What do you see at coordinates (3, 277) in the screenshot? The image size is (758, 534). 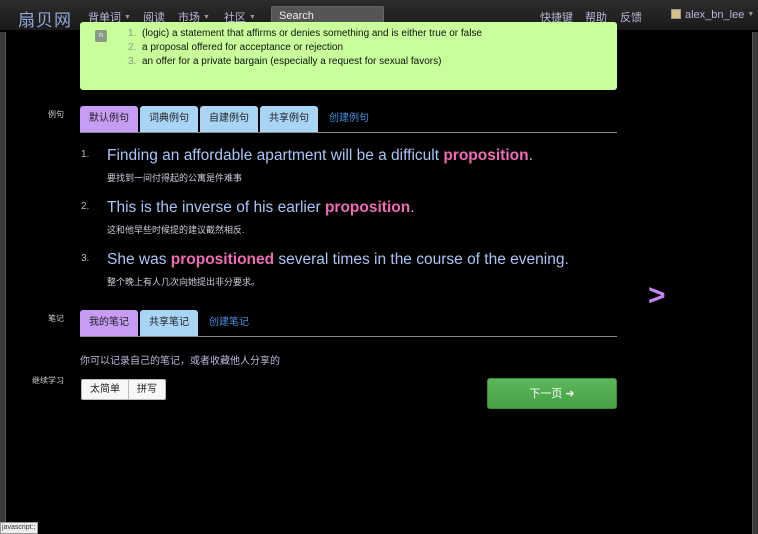 I see `frame-border-left` at bounding box center [3, 277].